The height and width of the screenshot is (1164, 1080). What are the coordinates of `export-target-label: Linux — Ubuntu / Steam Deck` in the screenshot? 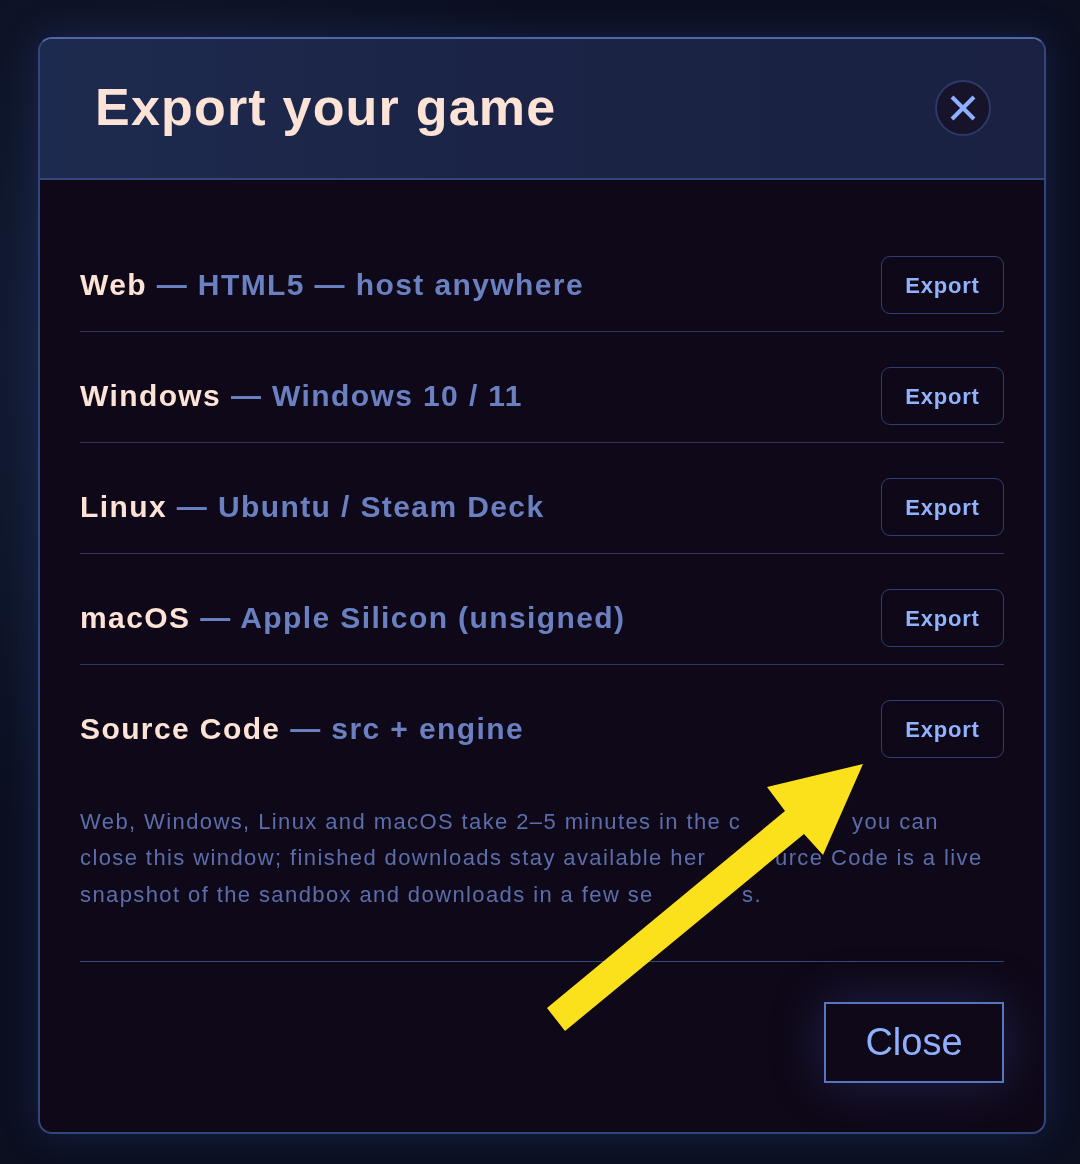 It's located at (312, 507).